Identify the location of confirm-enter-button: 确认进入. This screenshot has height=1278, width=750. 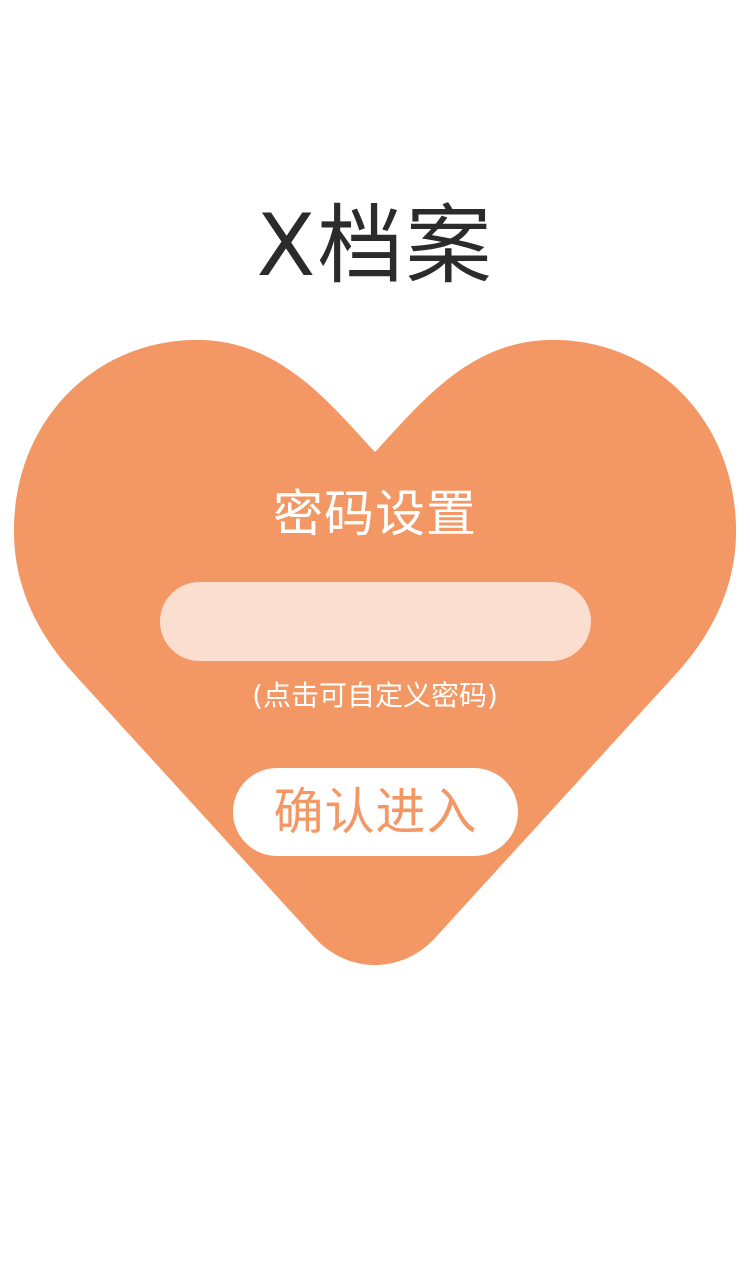
(375, 812).